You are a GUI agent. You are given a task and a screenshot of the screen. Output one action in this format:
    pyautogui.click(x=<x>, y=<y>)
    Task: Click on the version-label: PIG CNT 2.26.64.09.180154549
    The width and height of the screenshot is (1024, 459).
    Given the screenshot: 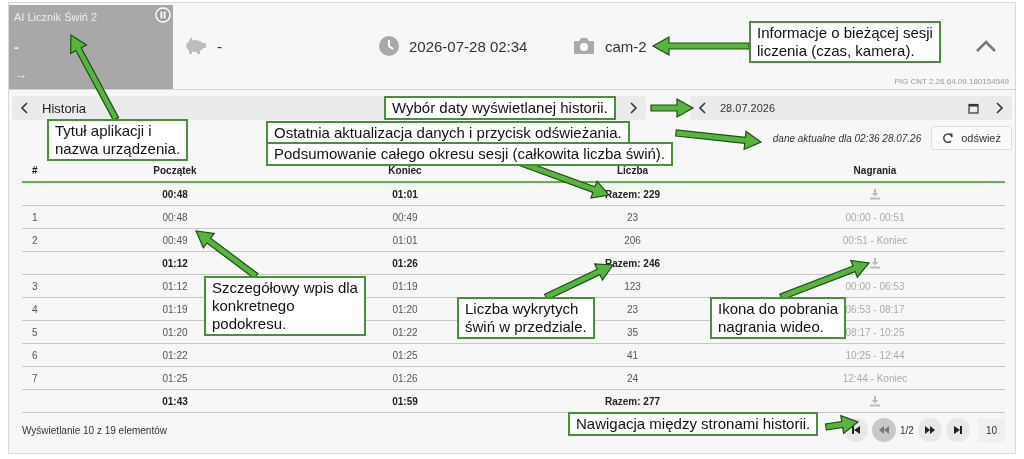 What is the action you would take?
    pyautogui.click(x=951, y=81)
    